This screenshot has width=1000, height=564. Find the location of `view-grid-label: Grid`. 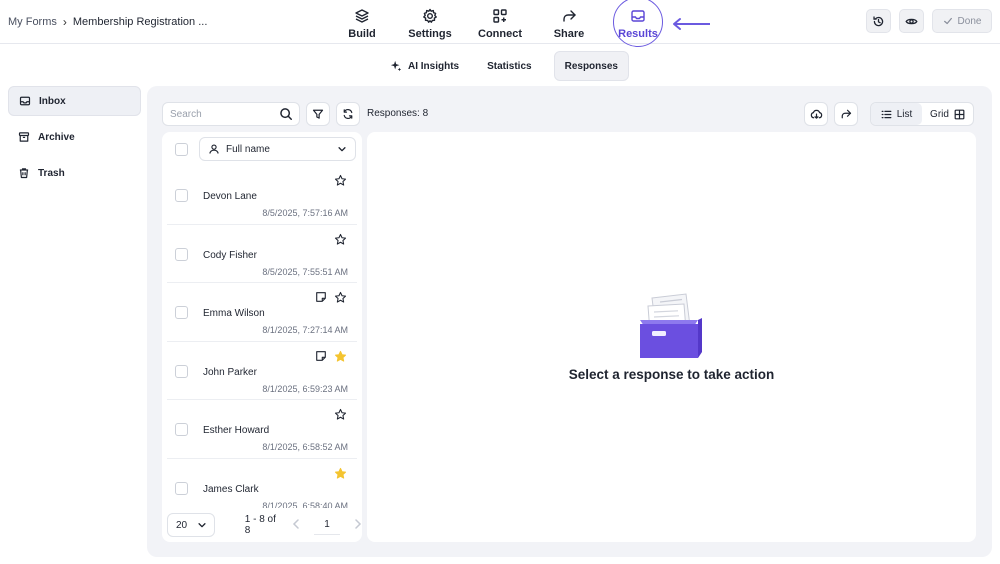

view-grid-label: Grid is located at coordinates (939, 114).